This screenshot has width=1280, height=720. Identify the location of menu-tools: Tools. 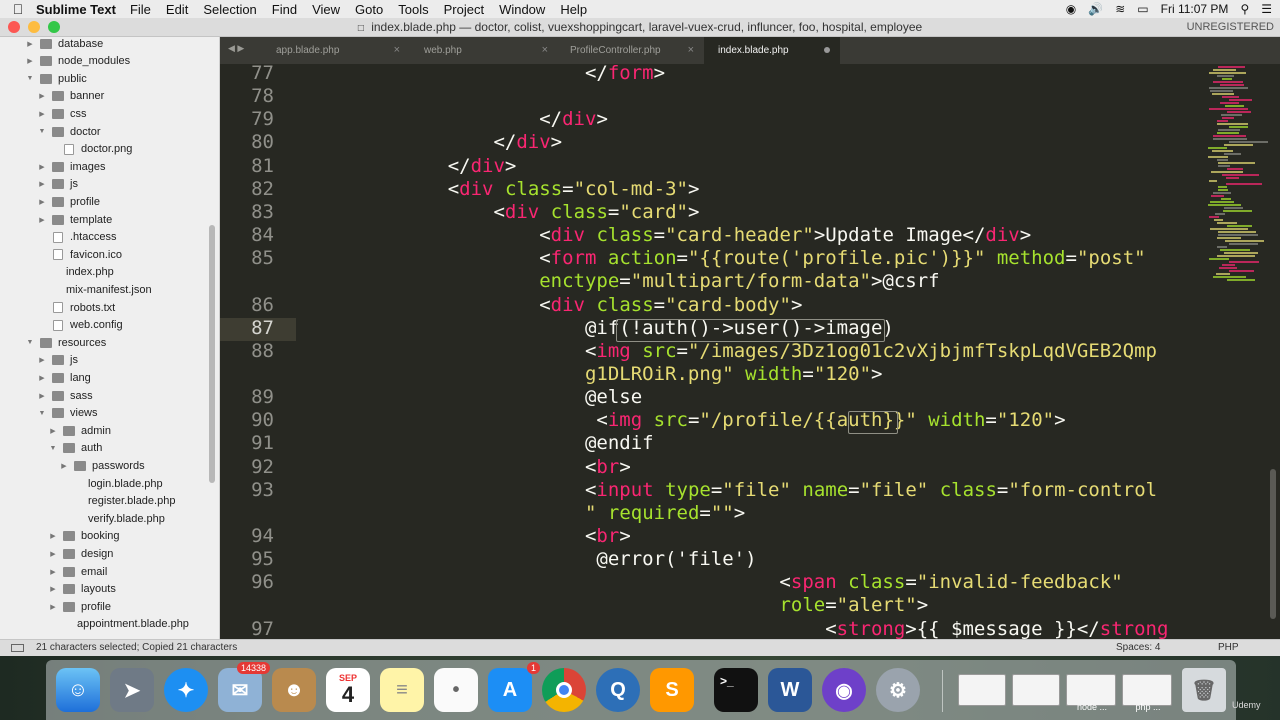
(413, 9).